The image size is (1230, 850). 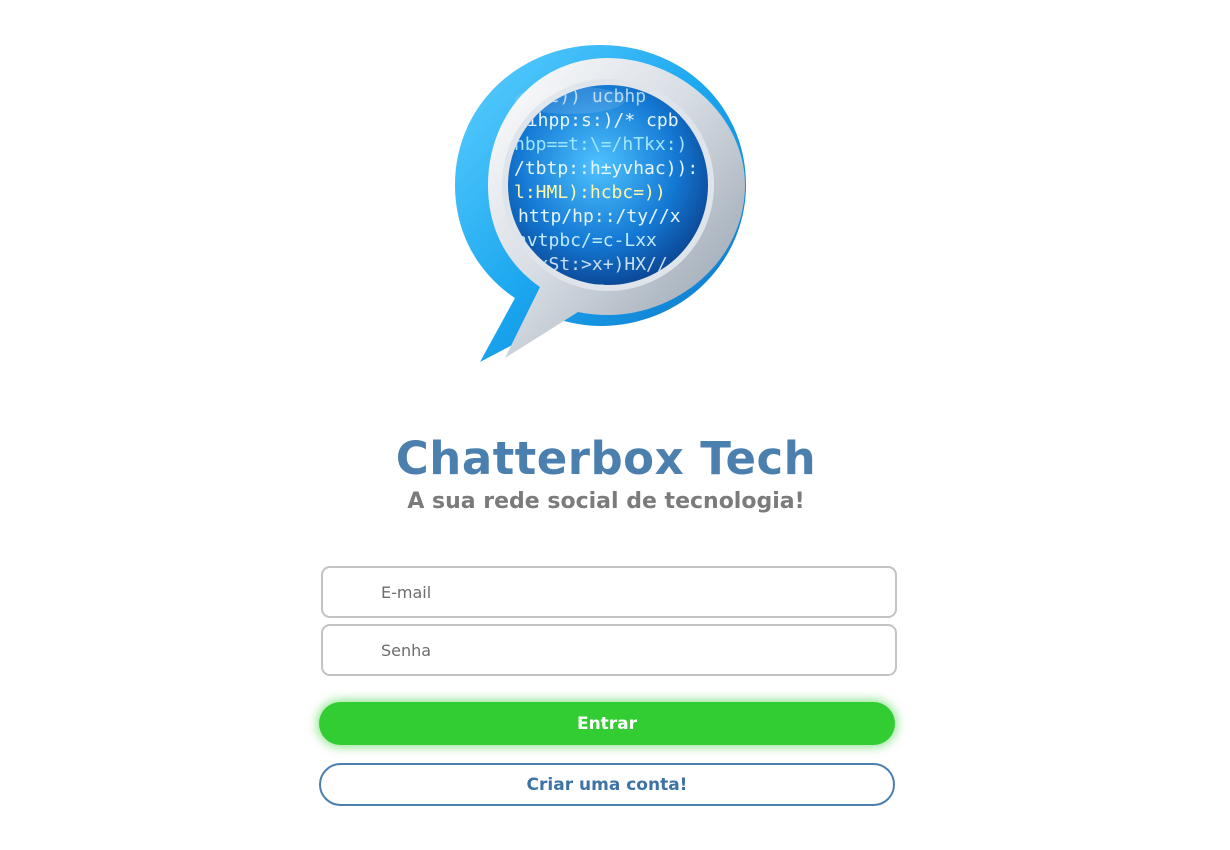 I want to click on create-account-button: Criar uma conta!, so click(x=607, y=784).